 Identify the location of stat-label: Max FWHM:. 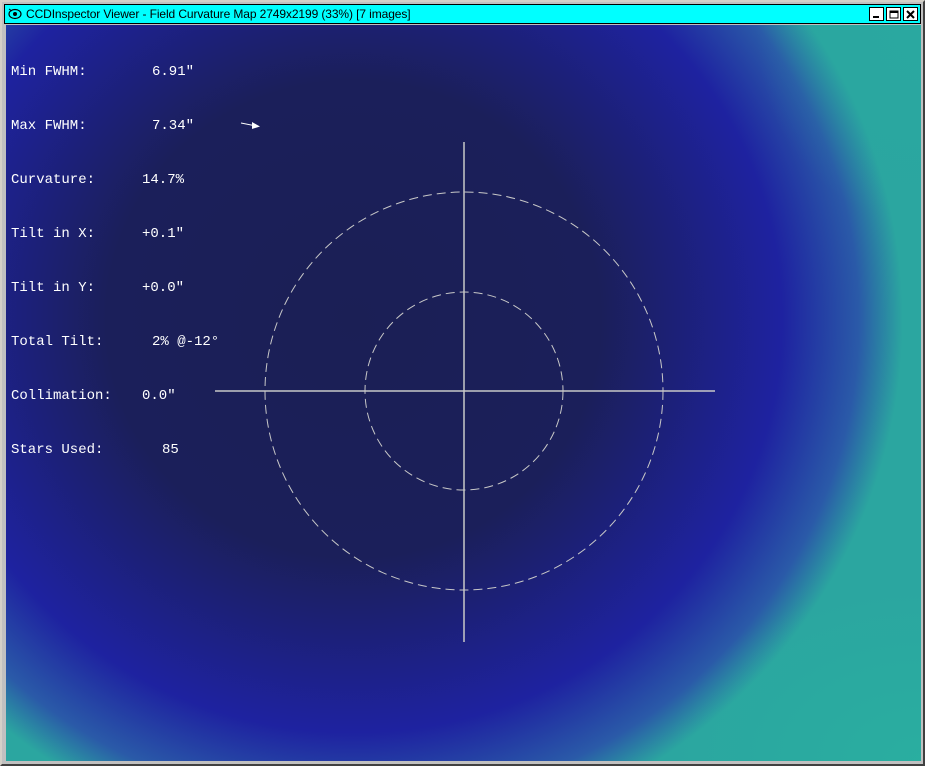
(49, 126).